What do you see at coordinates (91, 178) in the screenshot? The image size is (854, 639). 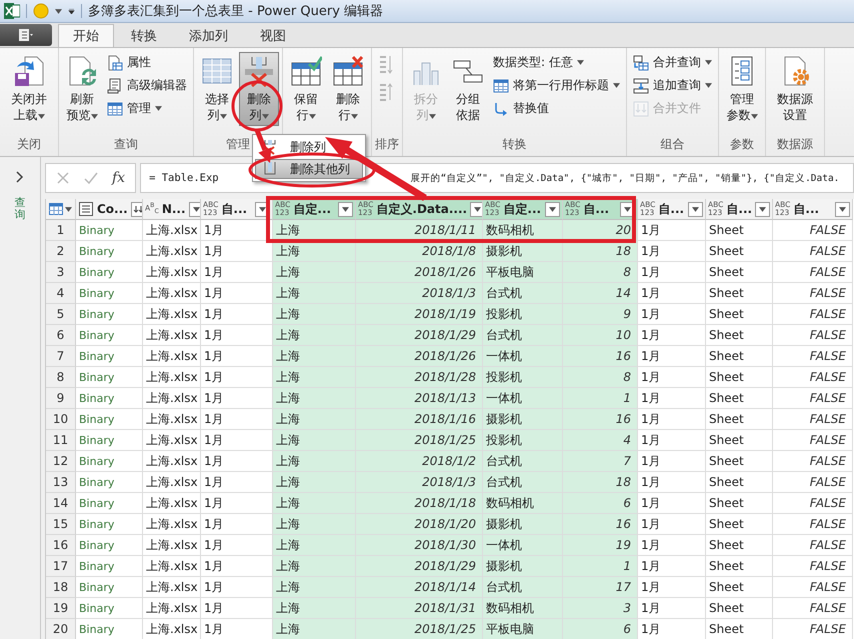 I see `check-icon` at bounding box center [91, 178].